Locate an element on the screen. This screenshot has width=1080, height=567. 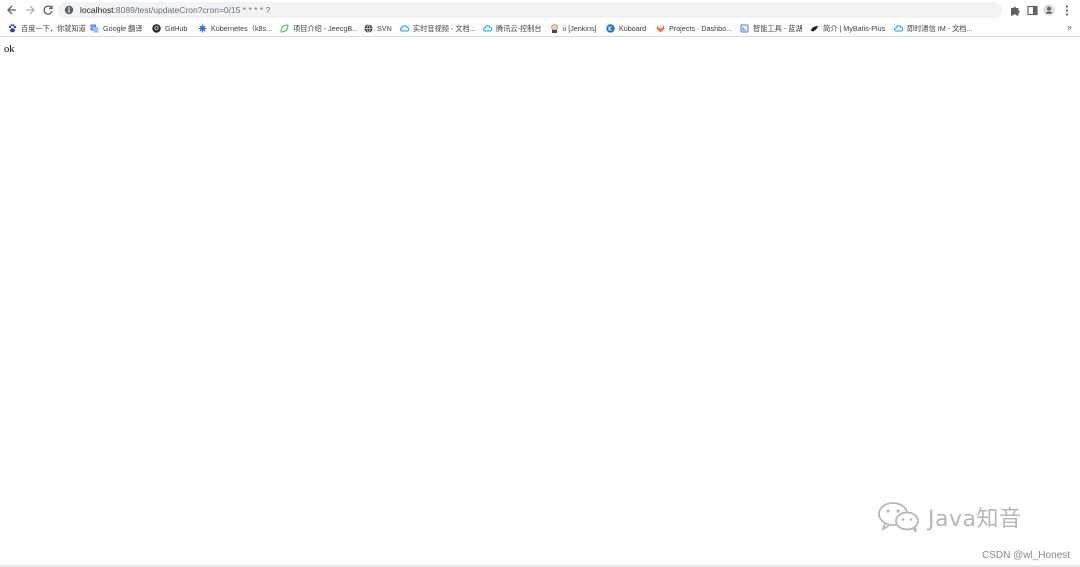
bookmark-lanhu: 智能工具 - 蓝湖 is located at coordinates (771, 28).